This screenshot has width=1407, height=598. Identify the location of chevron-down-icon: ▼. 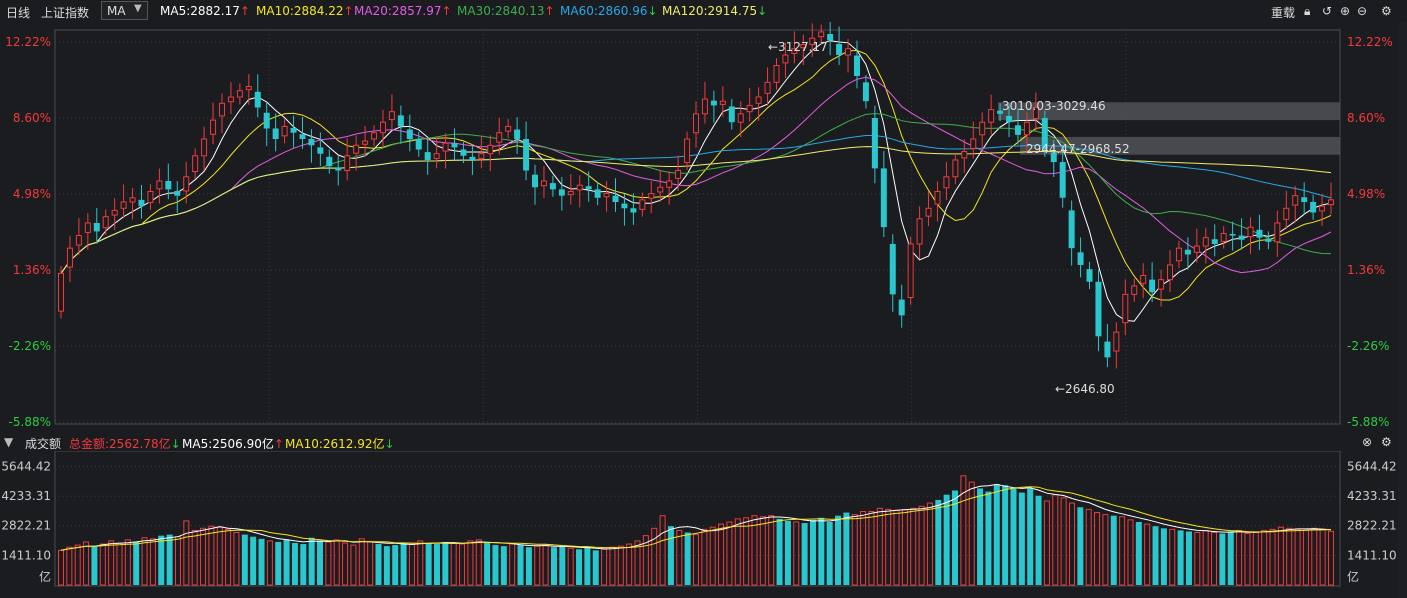
(138, 8).